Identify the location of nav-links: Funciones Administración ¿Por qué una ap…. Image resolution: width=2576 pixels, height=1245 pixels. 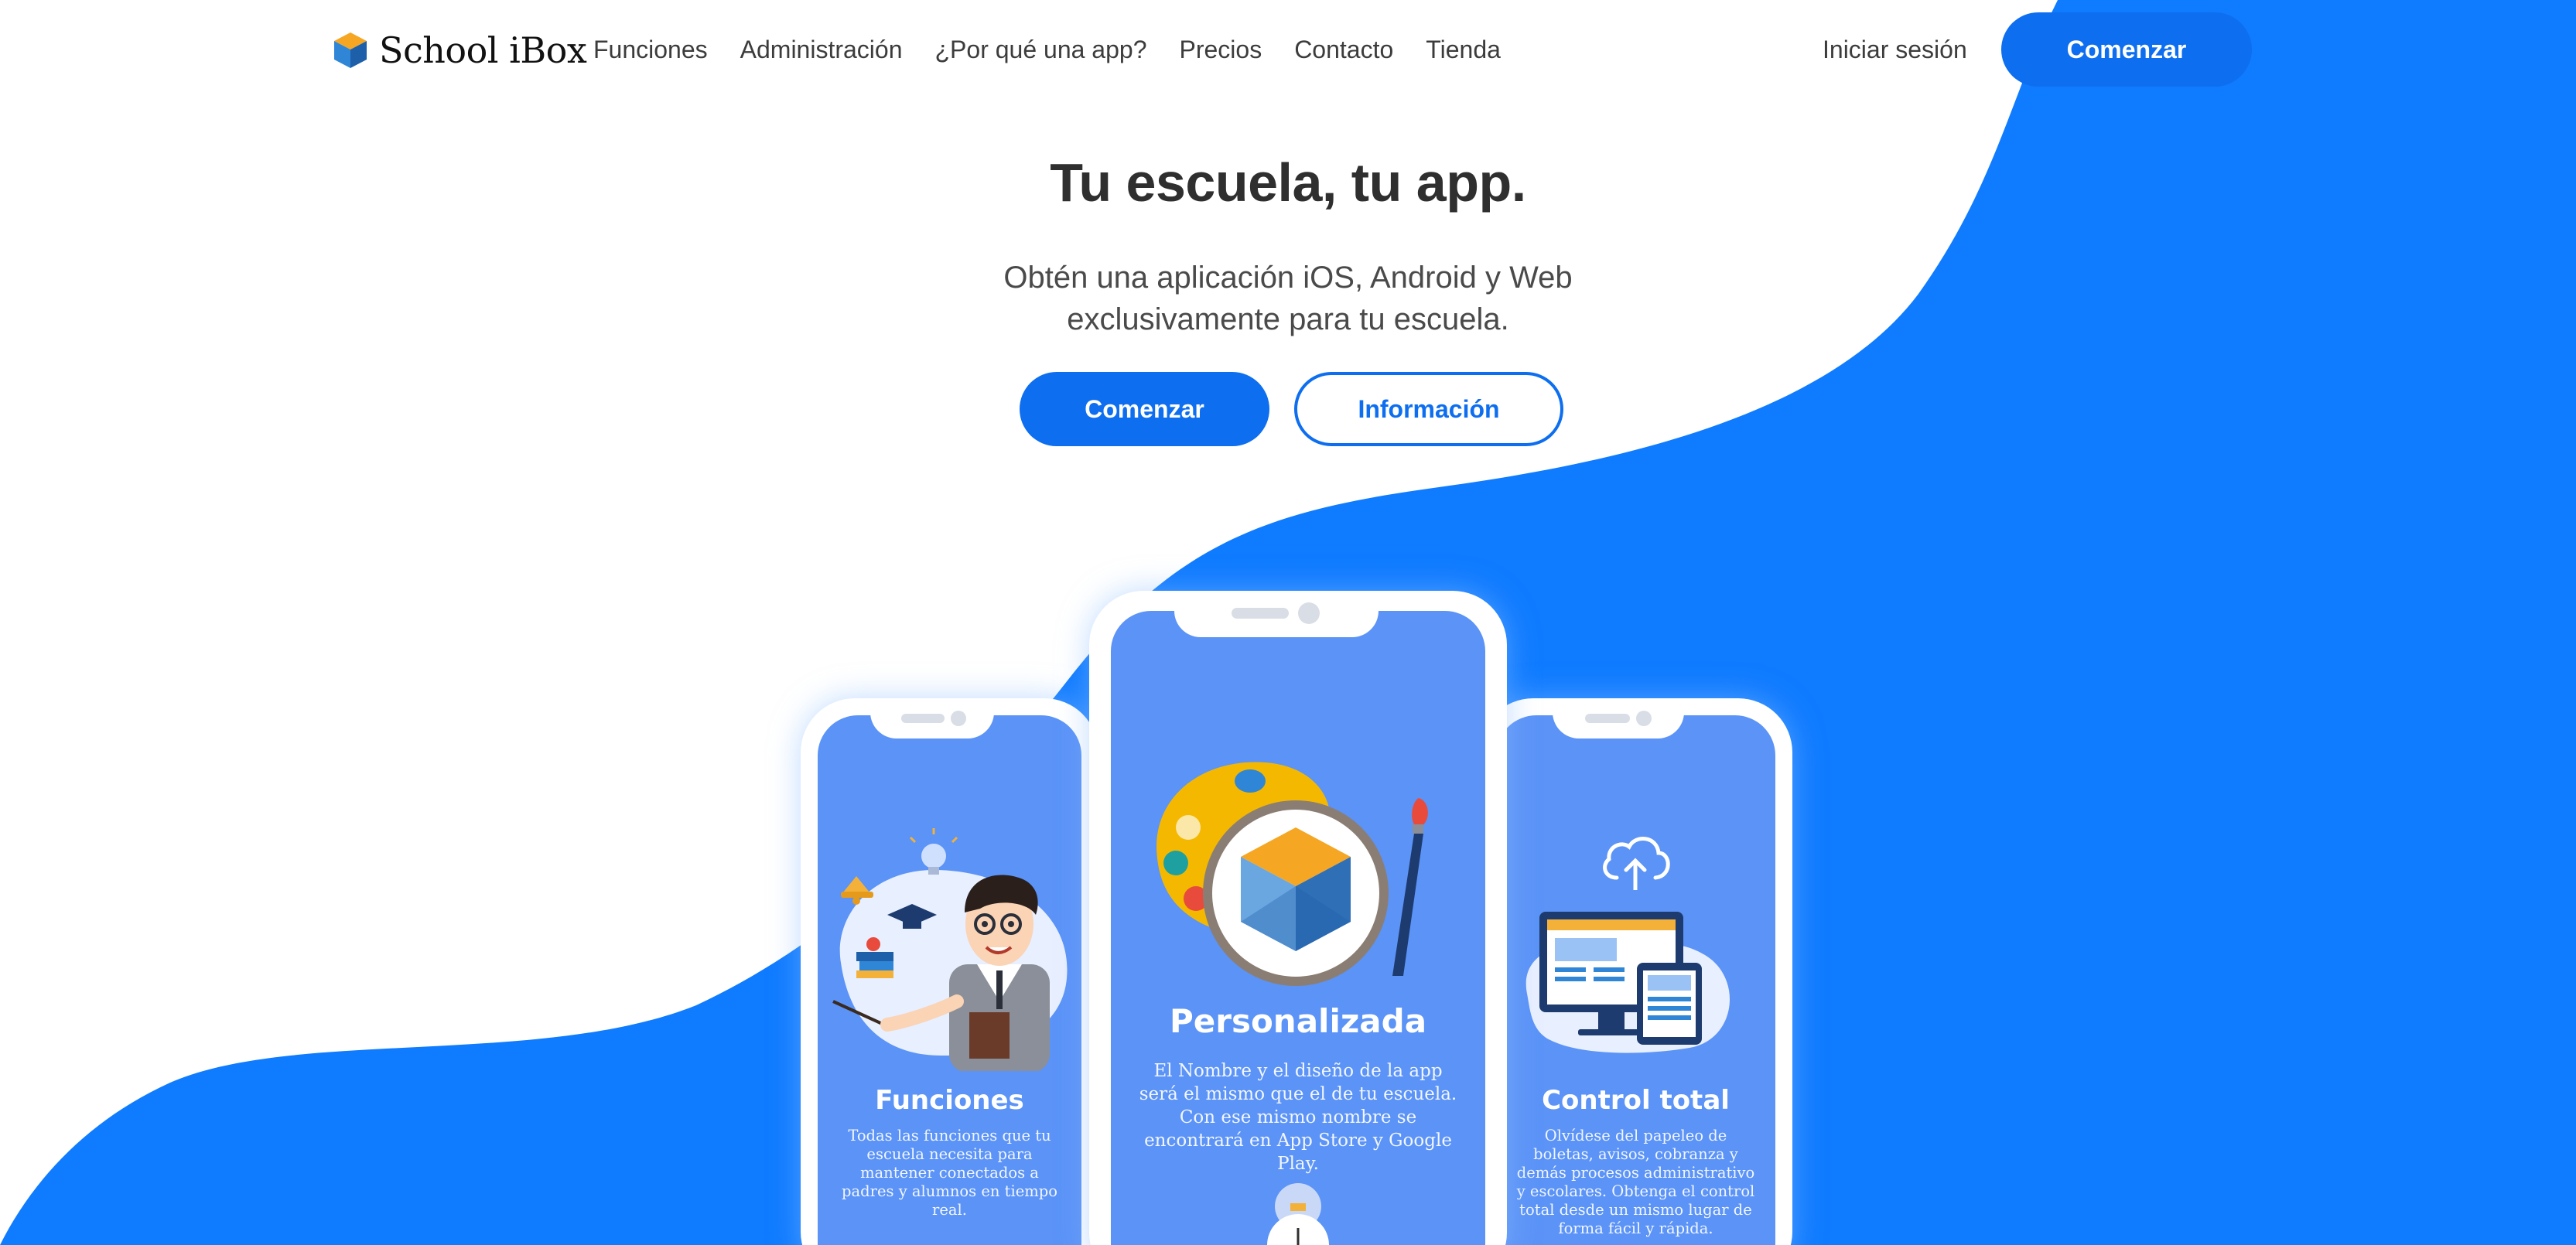
(1047, 49).